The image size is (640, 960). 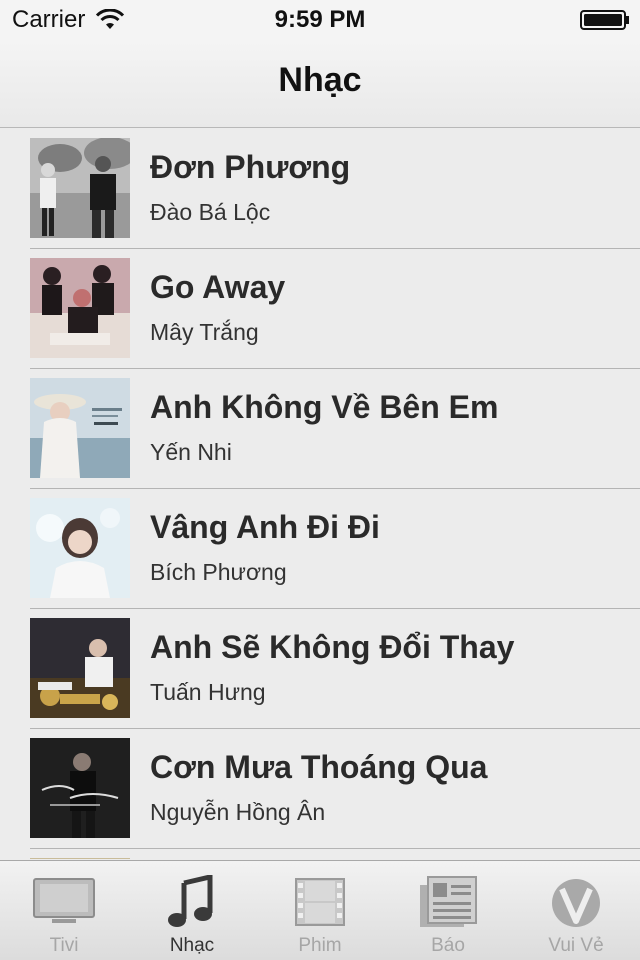 What do you see at coordinates (190, 901) in the screenshot?
I see `music-note-icon` at bounding box center [190, 901].